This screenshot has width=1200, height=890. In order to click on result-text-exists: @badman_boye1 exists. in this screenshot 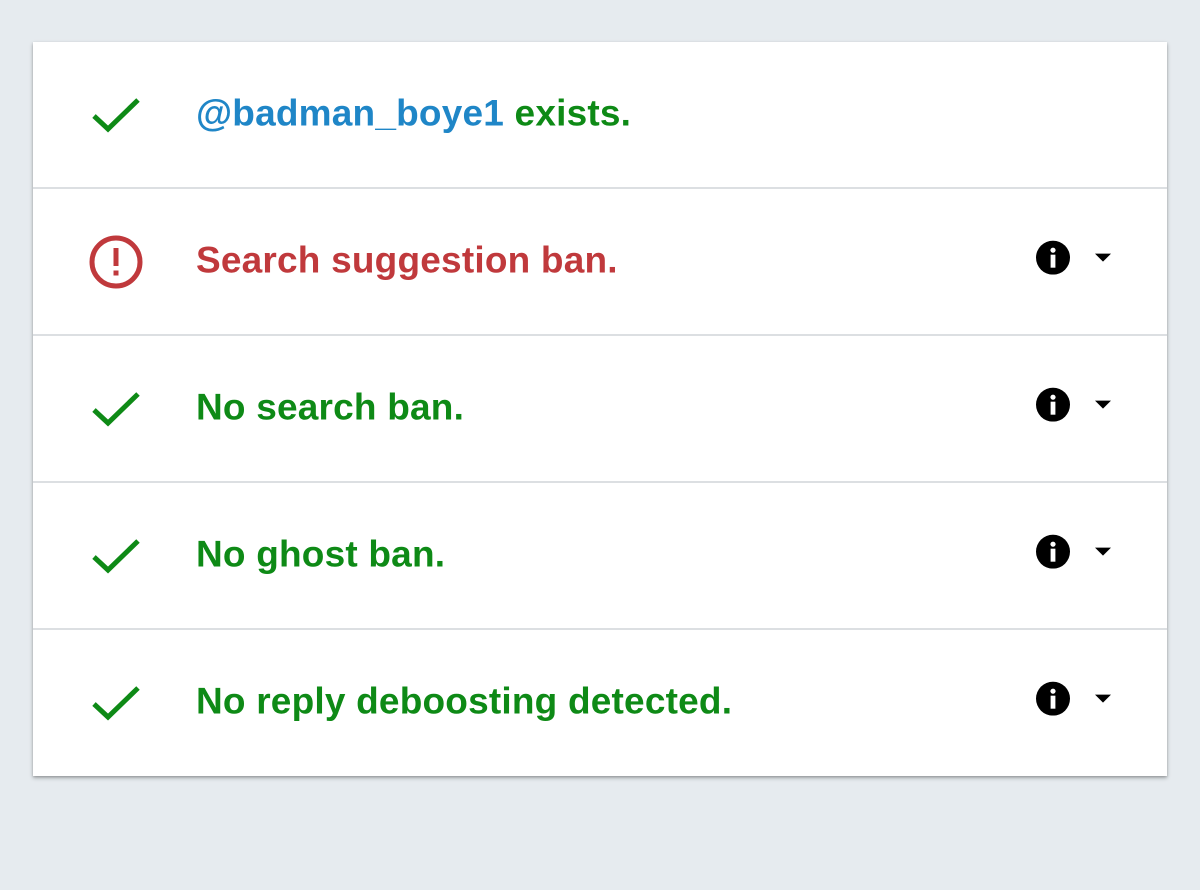, I will do `click(413, 113)`.